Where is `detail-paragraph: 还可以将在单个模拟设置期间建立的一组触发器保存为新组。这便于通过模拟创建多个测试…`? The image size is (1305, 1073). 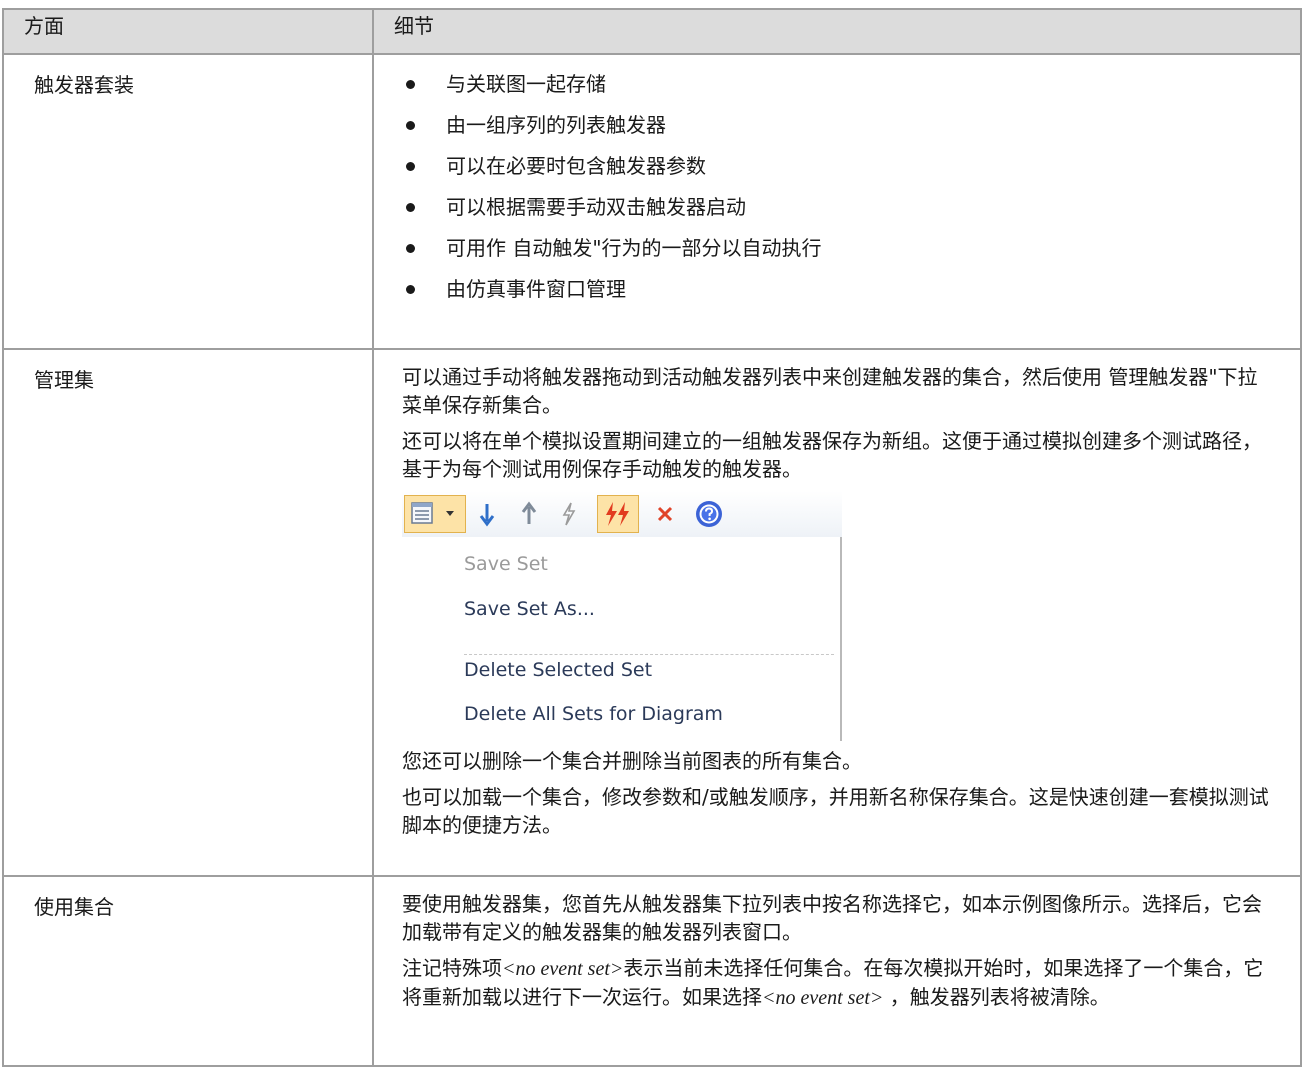 detail-paragraph: 还可以将在单个模拟设置期间建立的一组触发器保存为新组。这便于通过模拟创建多个测试… is located at coordinates (832, 455).